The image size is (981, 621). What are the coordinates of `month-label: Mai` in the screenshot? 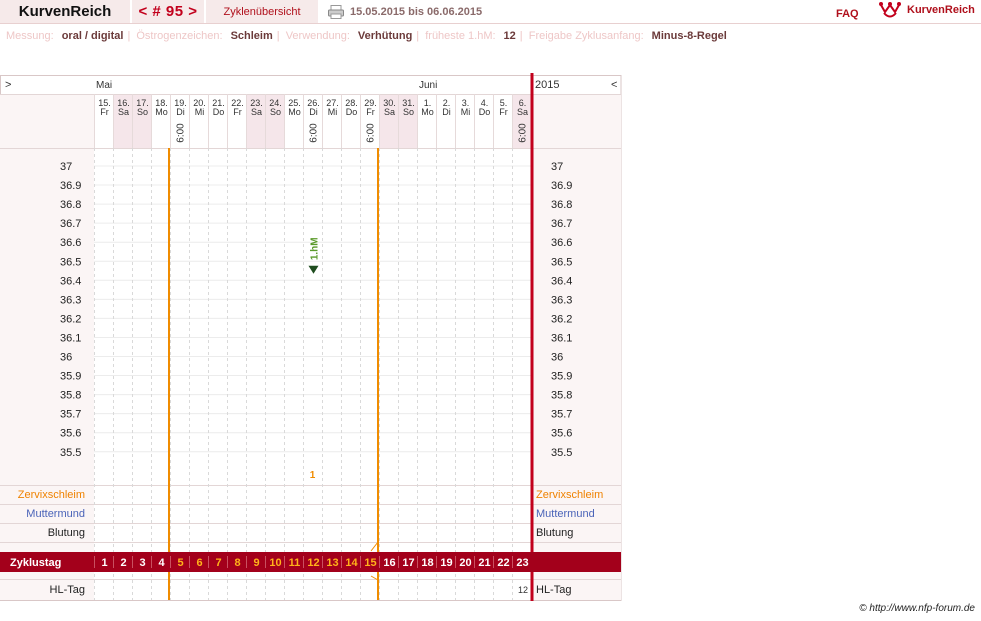 It's located at (104, 85).